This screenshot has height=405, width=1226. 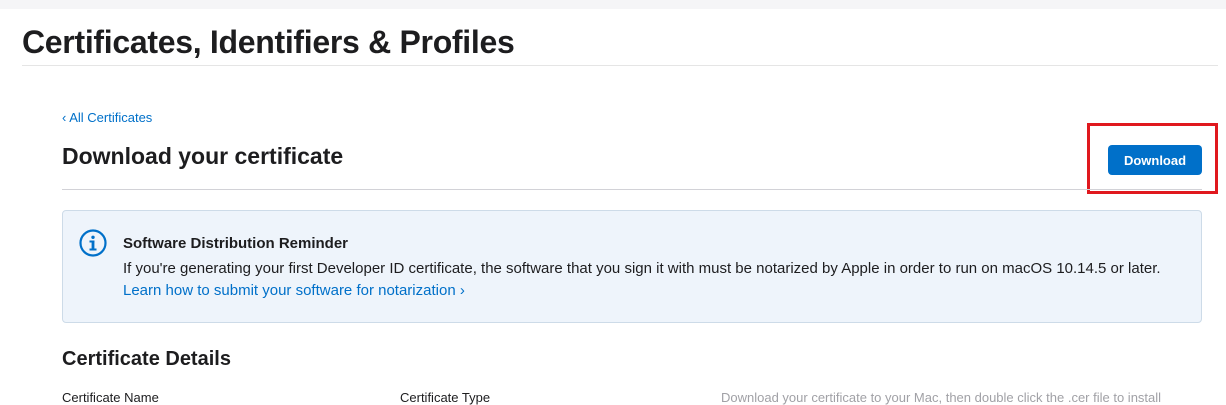 I want to click on certificate-details-heading: Certificate Details, so click(x=146, y=359).